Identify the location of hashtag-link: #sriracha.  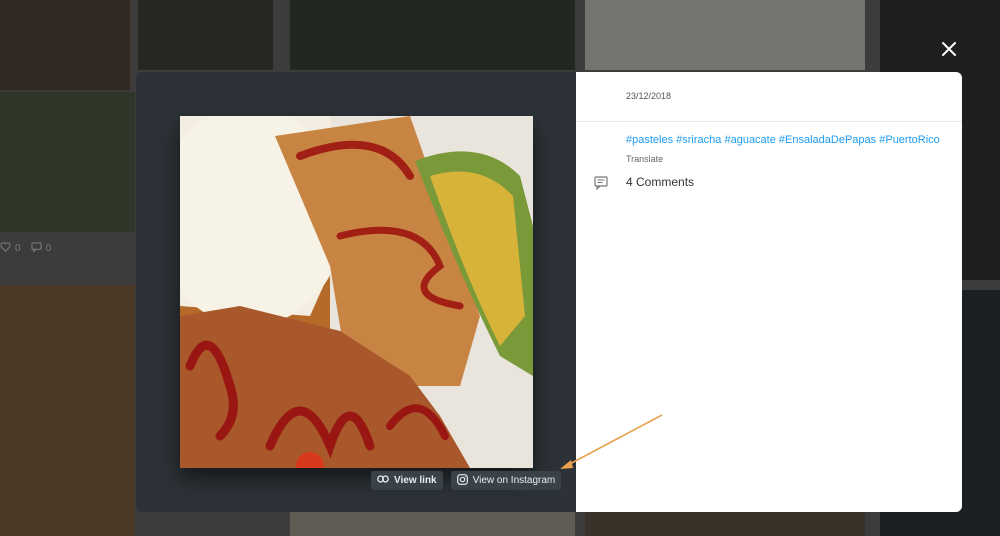
(698, 140).